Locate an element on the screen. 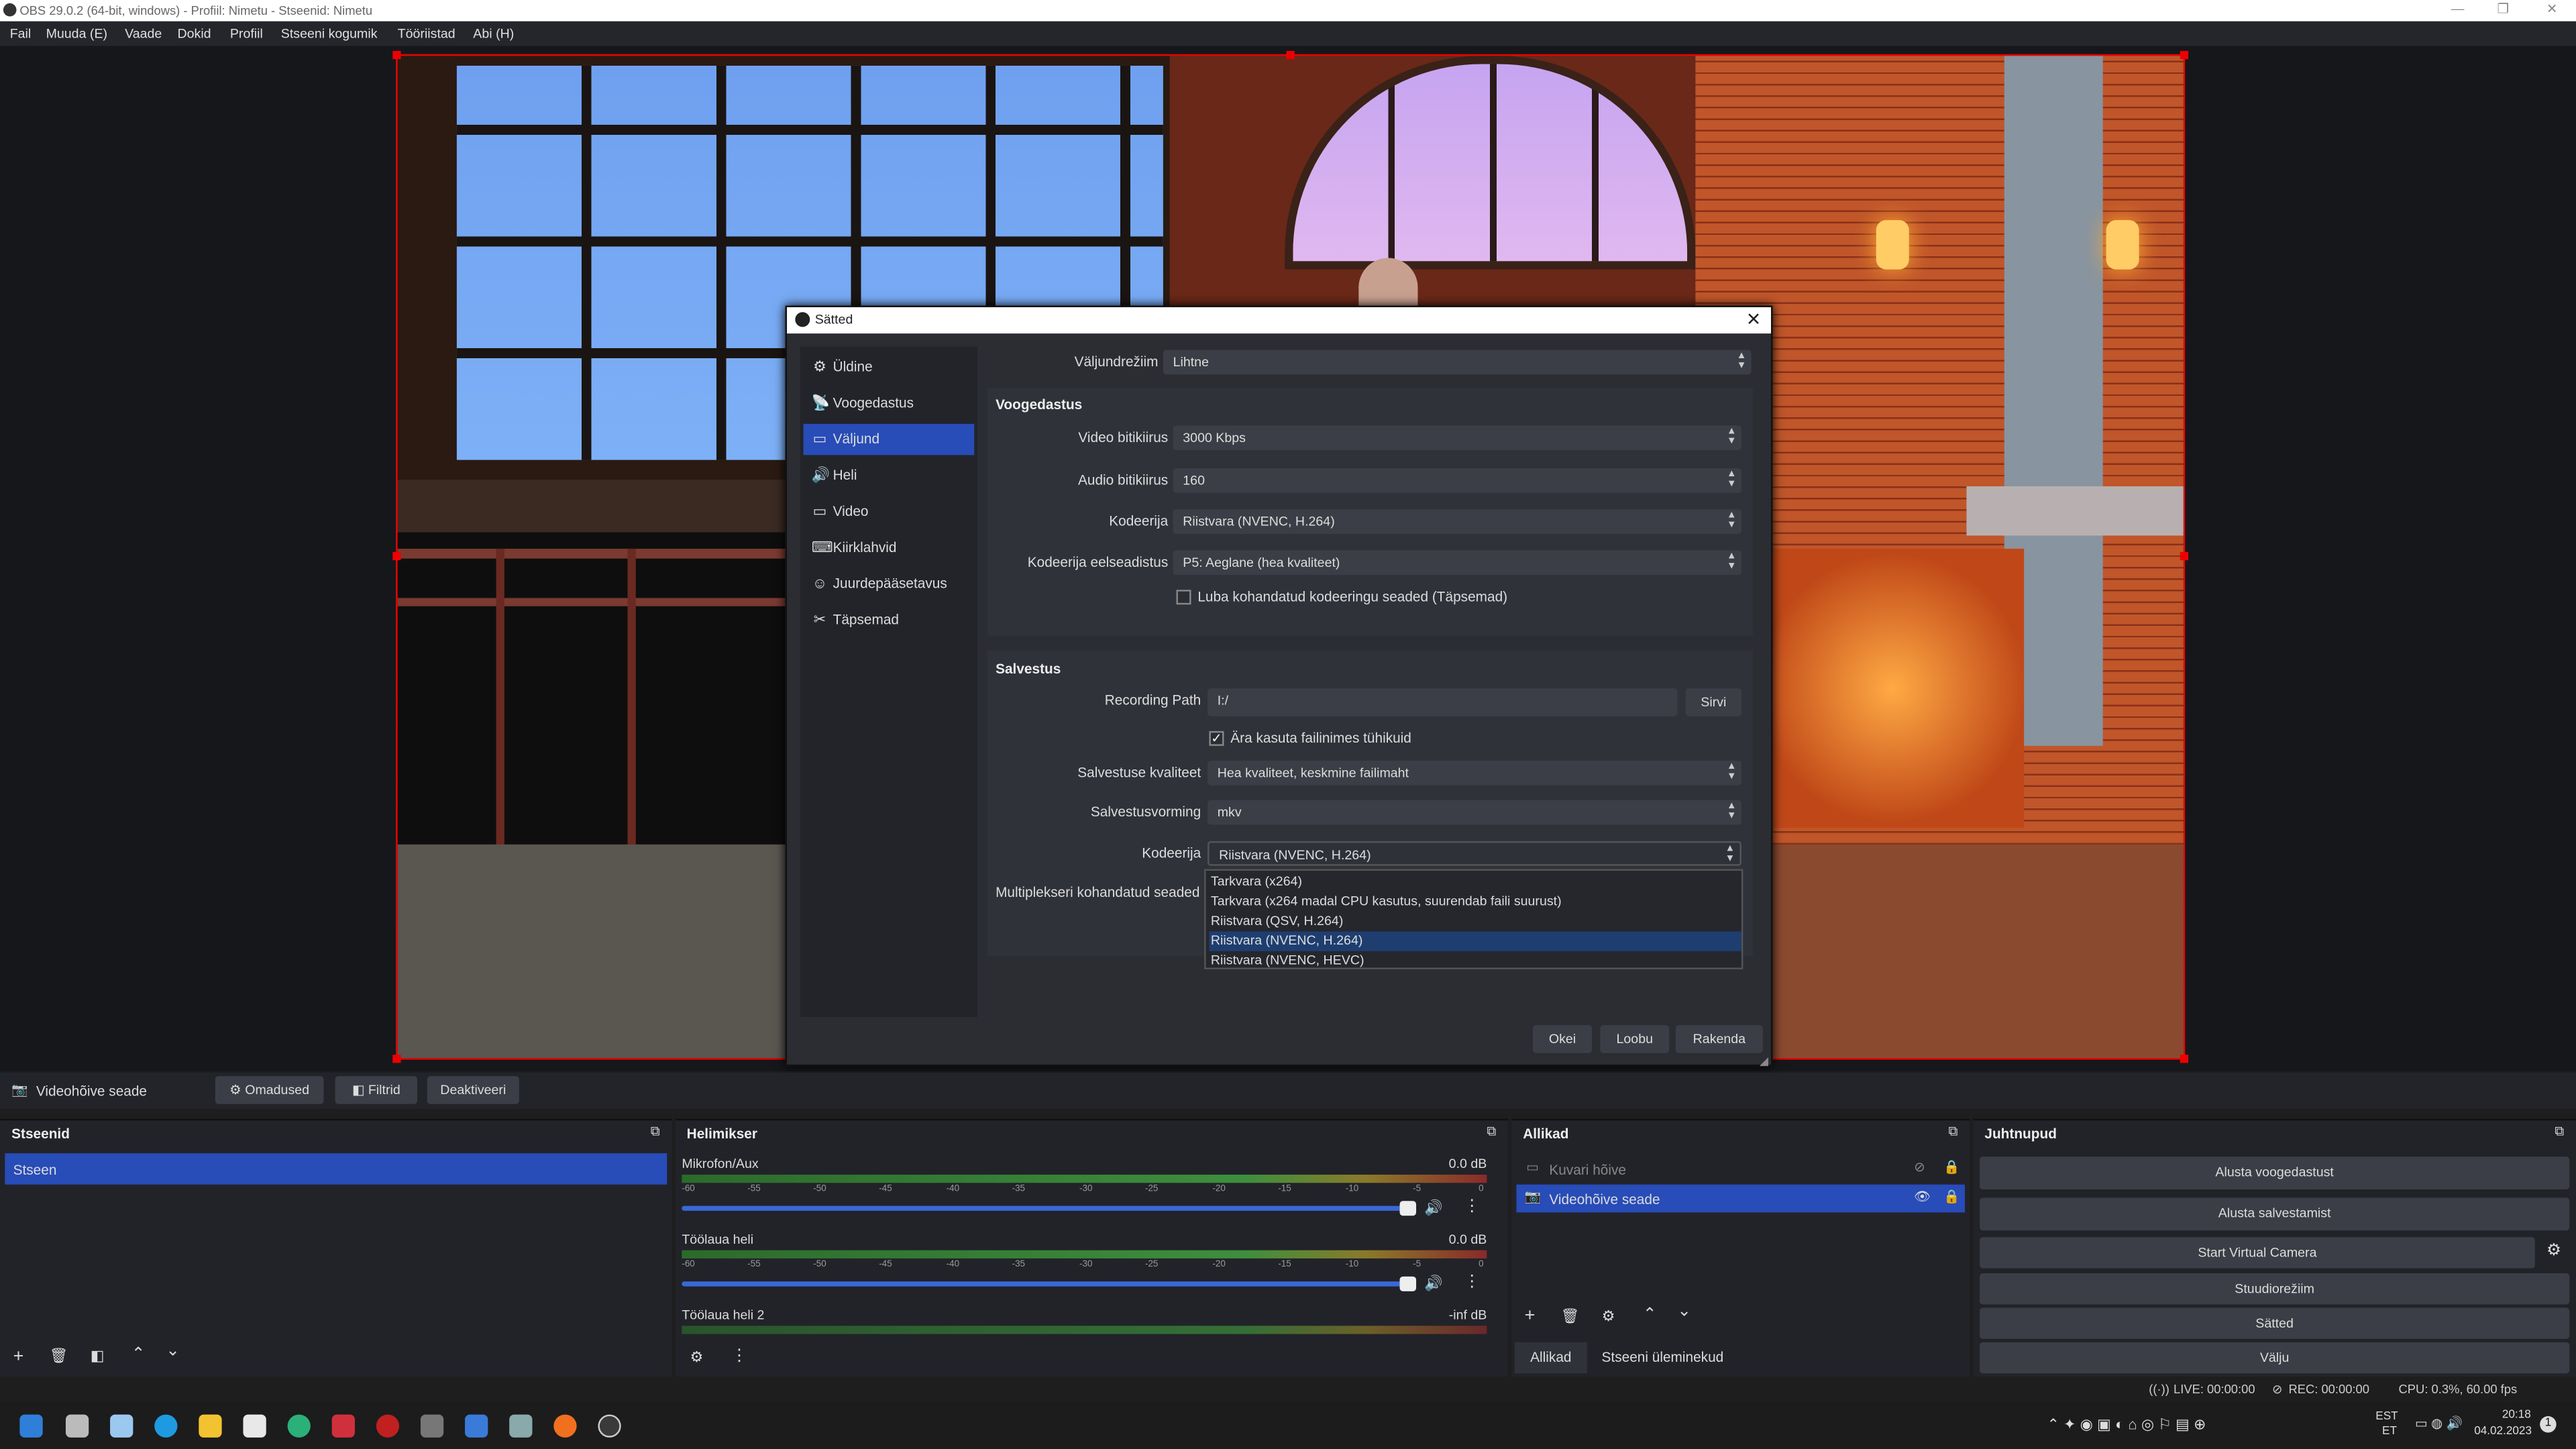 The width and height of the screenshot is (2576, 1449). minimize-icon: — is located at coordinates (2458, 8).